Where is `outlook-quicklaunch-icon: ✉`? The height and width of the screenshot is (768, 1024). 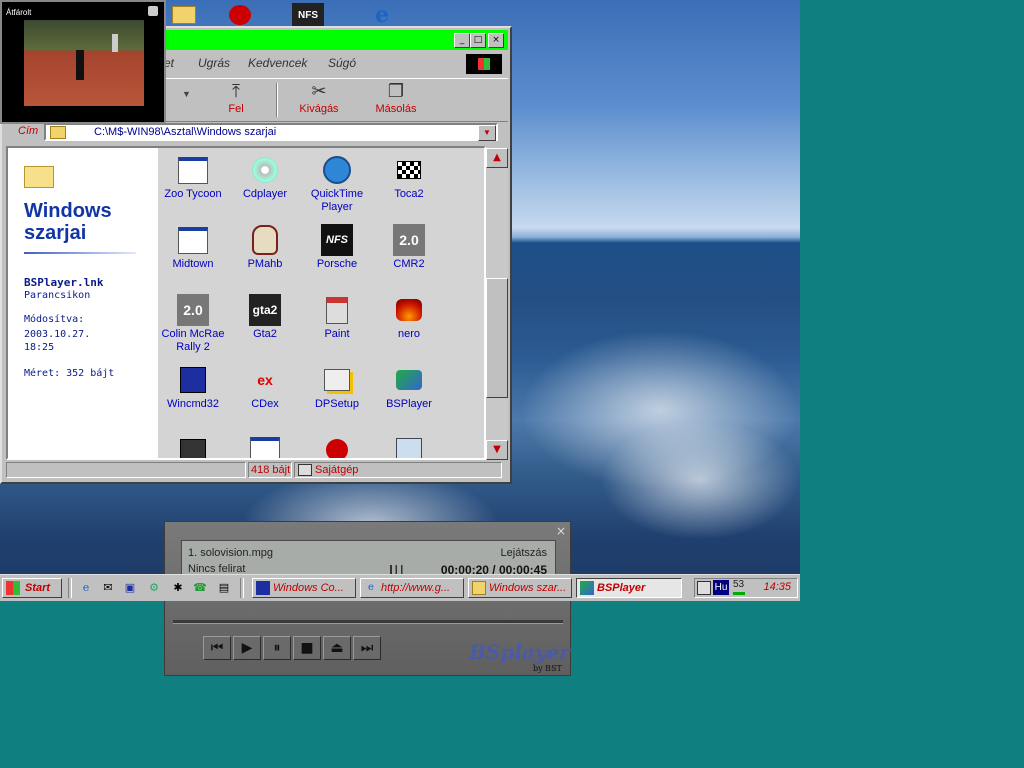
outlook-quicklaunch-icon: ✉ is located at coordinates (108, 588).